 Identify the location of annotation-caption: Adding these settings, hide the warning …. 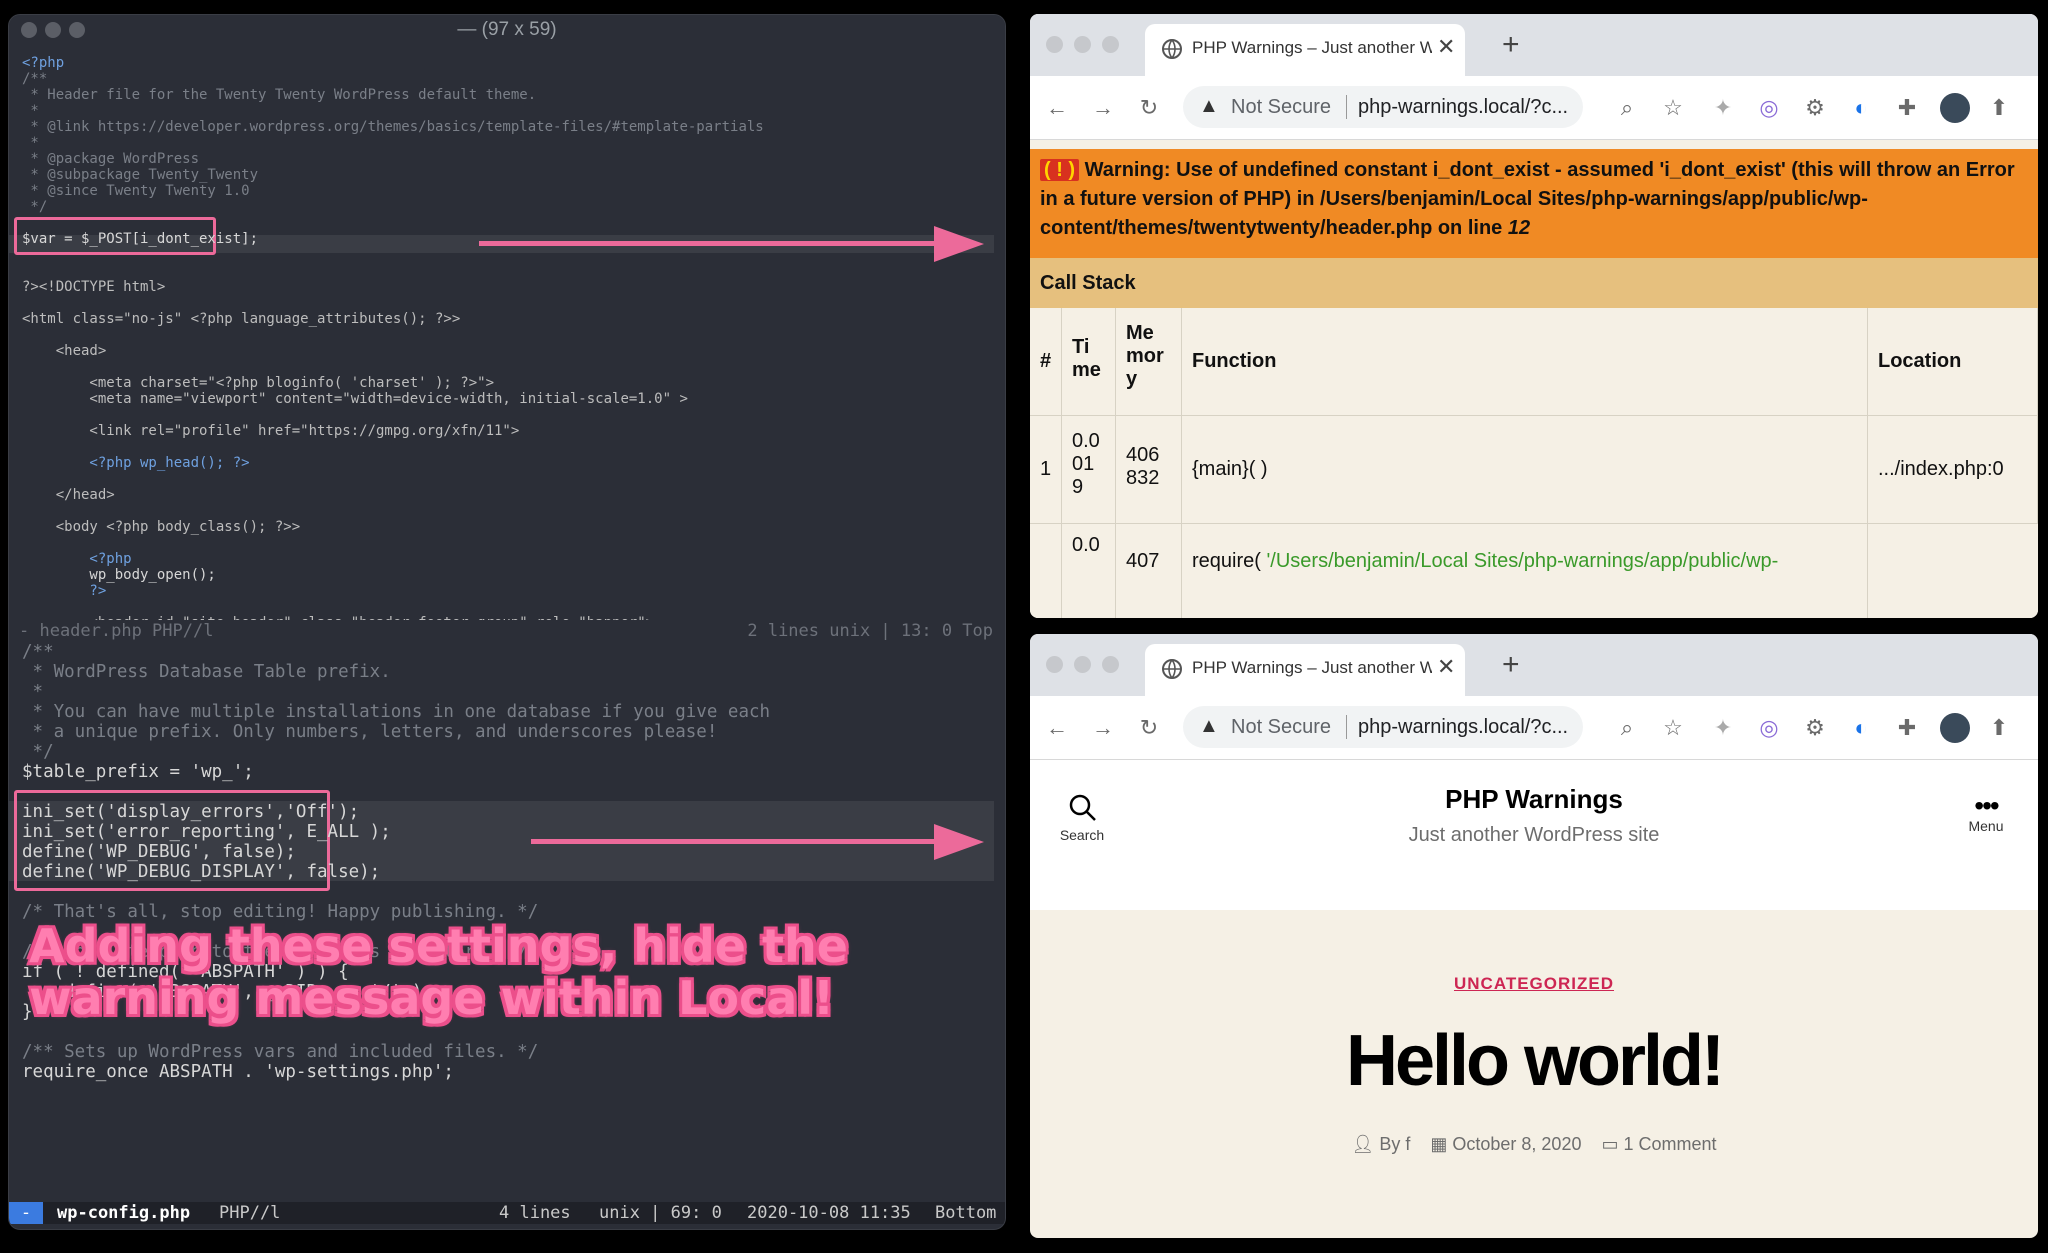
(438, 972).